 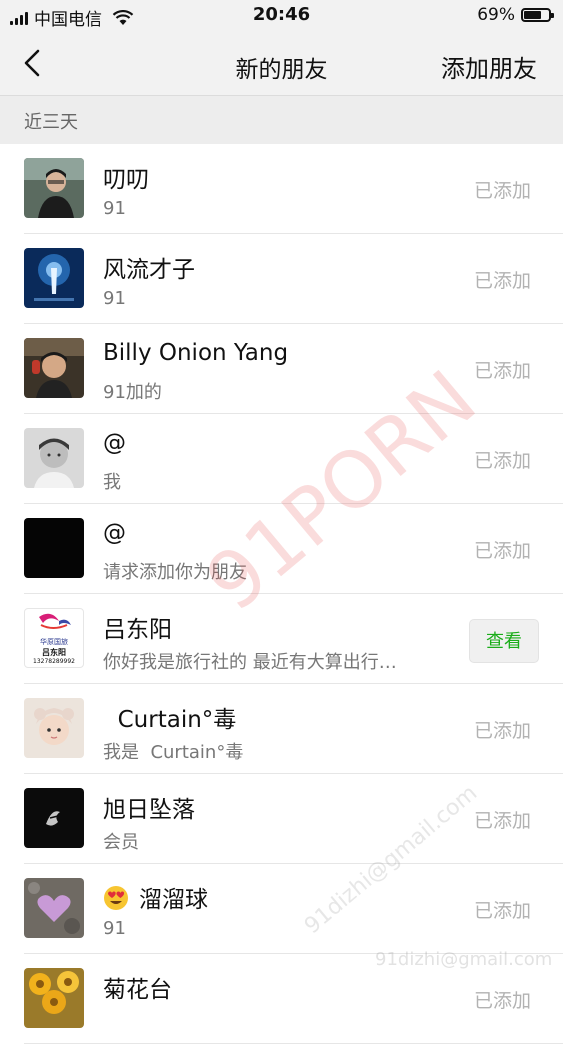 What do you see at coordinates (51, 122) in the screenshot?
I see `section-label: 近三天` at bounding box center [51, 122].